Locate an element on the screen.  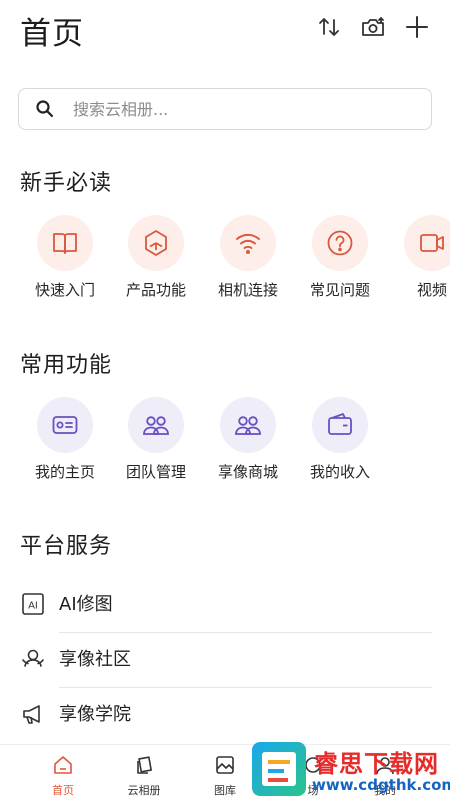
grid-item-team-management: 团队管理 is located at coordinates (156, 452).